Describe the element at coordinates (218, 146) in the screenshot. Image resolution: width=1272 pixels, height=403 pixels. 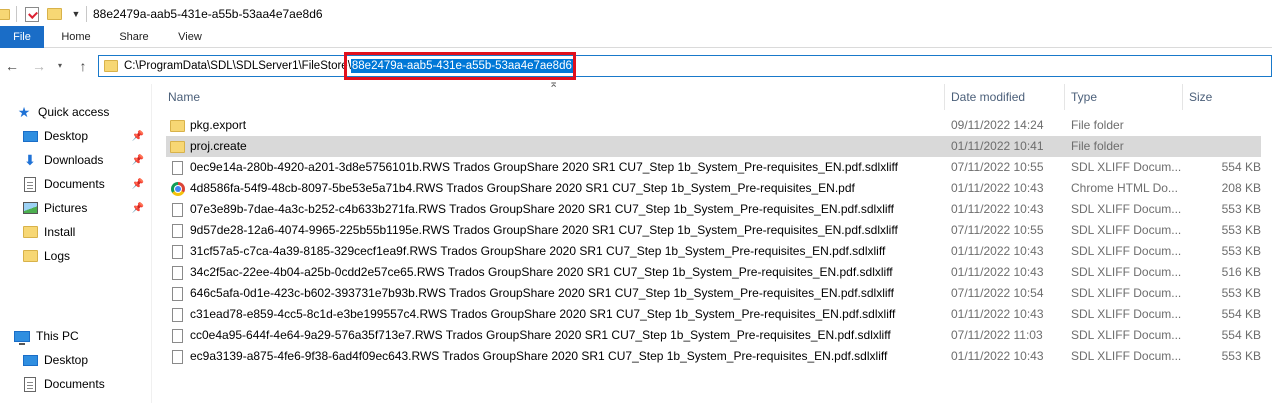
I see `file-name: proj.create` at that location.